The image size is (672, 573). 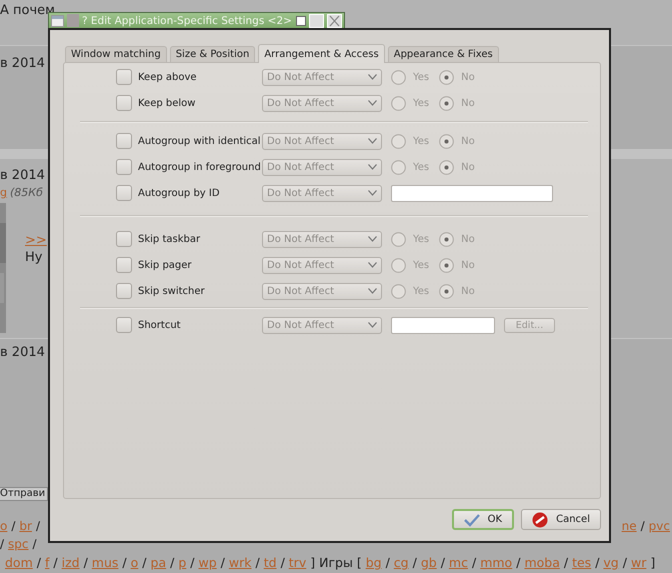 I want to click on shortcut-field, so click(x=443, y=325).